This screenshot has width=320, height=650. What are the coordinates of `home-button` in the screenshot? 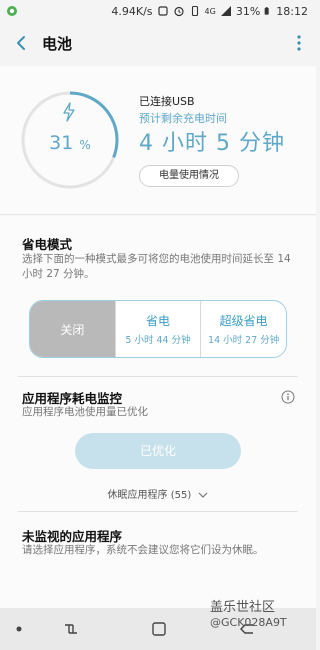 It's located at (159, 629).